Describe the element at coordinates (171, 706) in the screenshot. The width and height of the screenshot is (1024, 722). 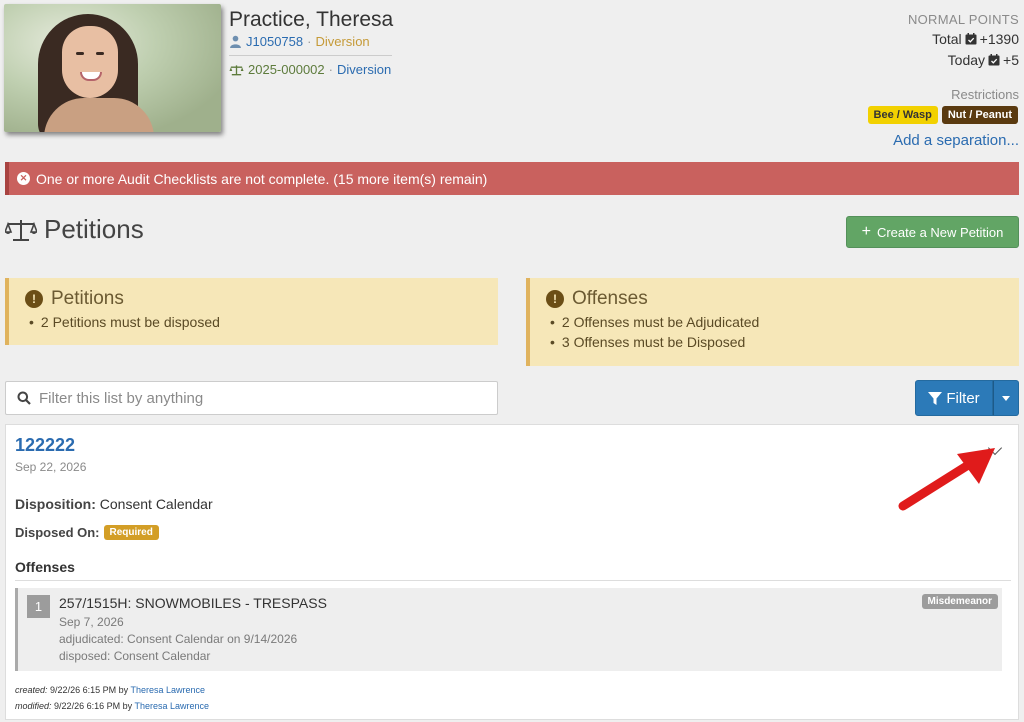
I see `modified-by-link: Theresa Lawrence` at that location.